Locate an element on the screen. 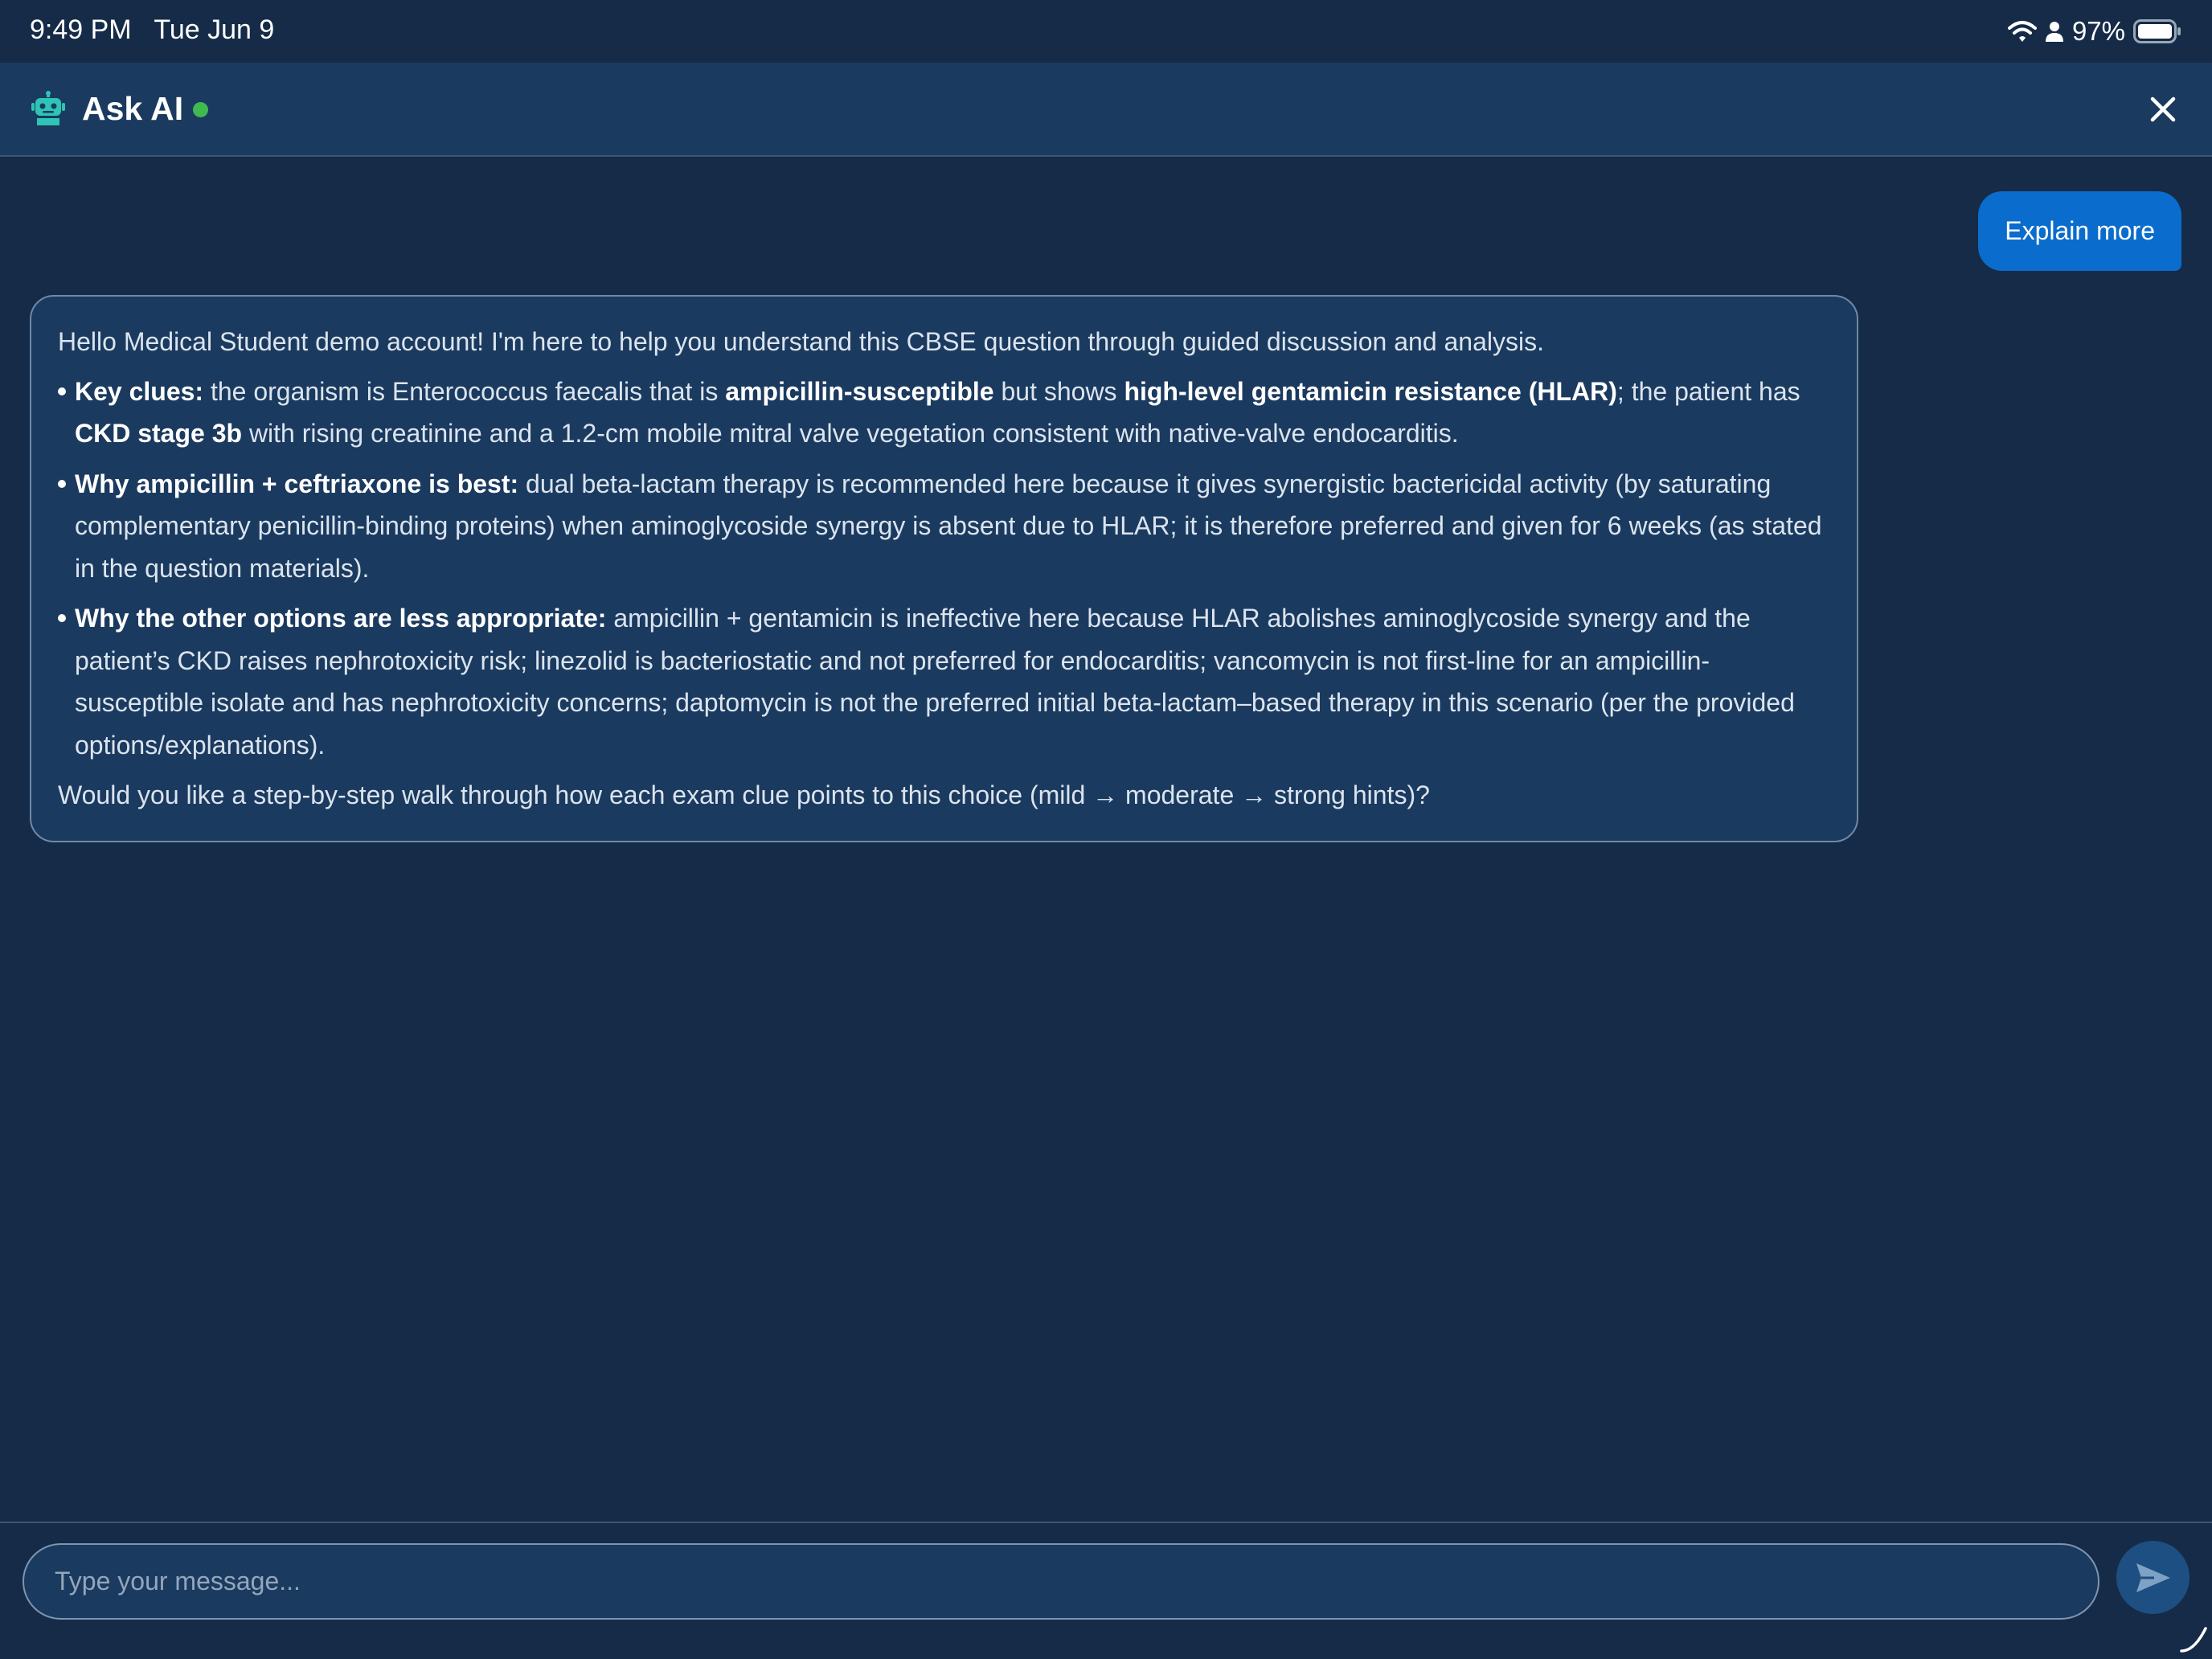 The height and width of the screenshot is (1659, 2212). close-icon is located at coordinates (2163, 109).